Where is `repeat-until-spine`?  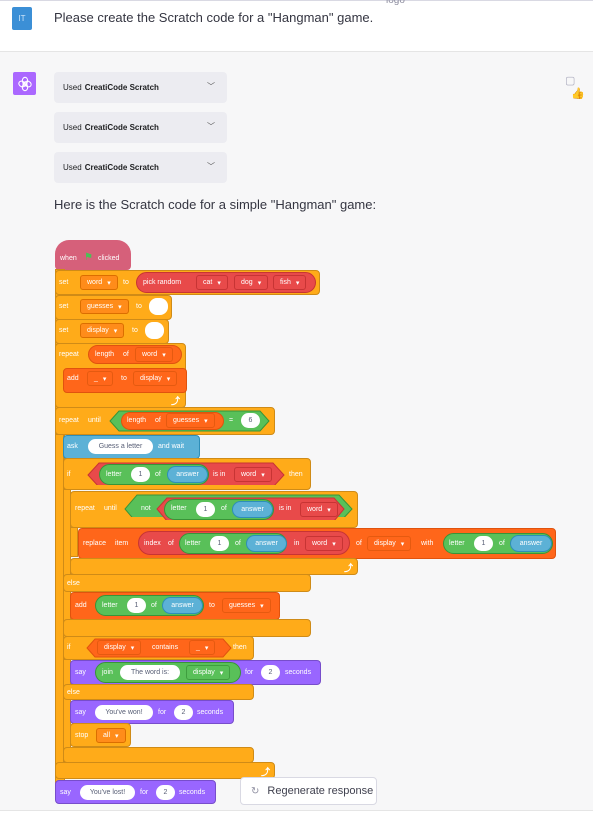
repeat-until-spine is located at coordinates (74, 542).